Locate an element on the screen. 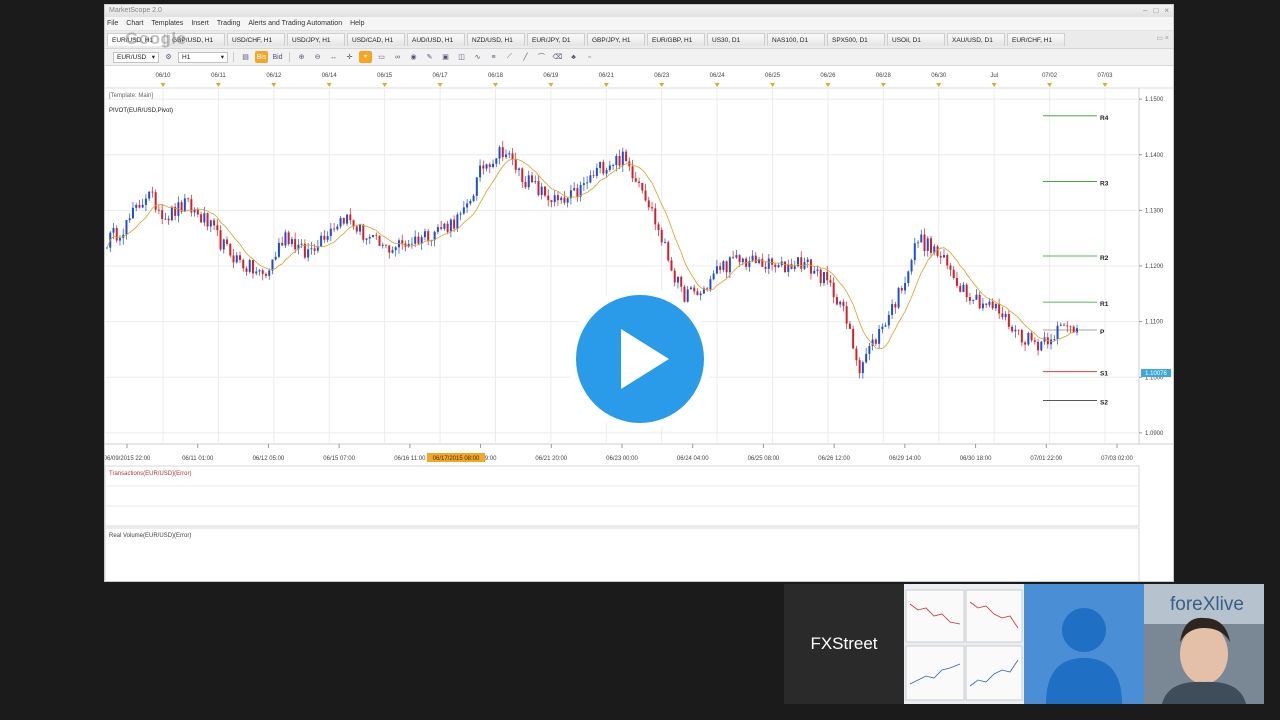 The image size is (1280, 720). tab-xauusd-d1: XAU/USD, D1 is located at coordinates (976, 39).